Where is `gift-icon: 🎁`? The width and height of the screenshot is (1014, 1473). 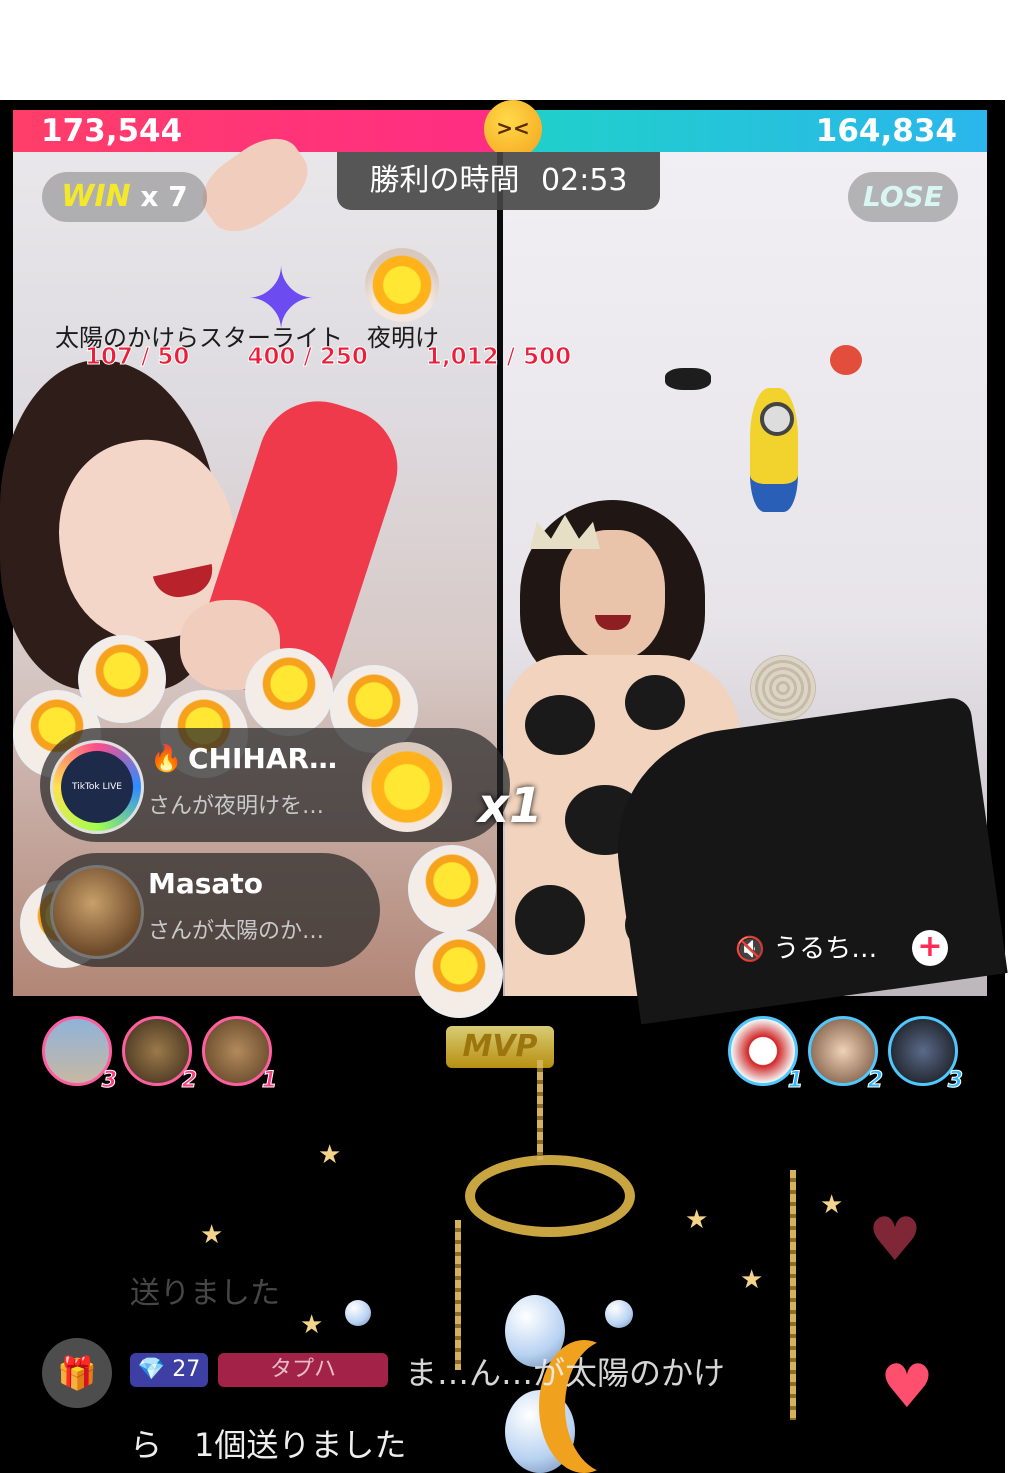 gift-icon: 🎁 is located at coordinates (77, 1373).